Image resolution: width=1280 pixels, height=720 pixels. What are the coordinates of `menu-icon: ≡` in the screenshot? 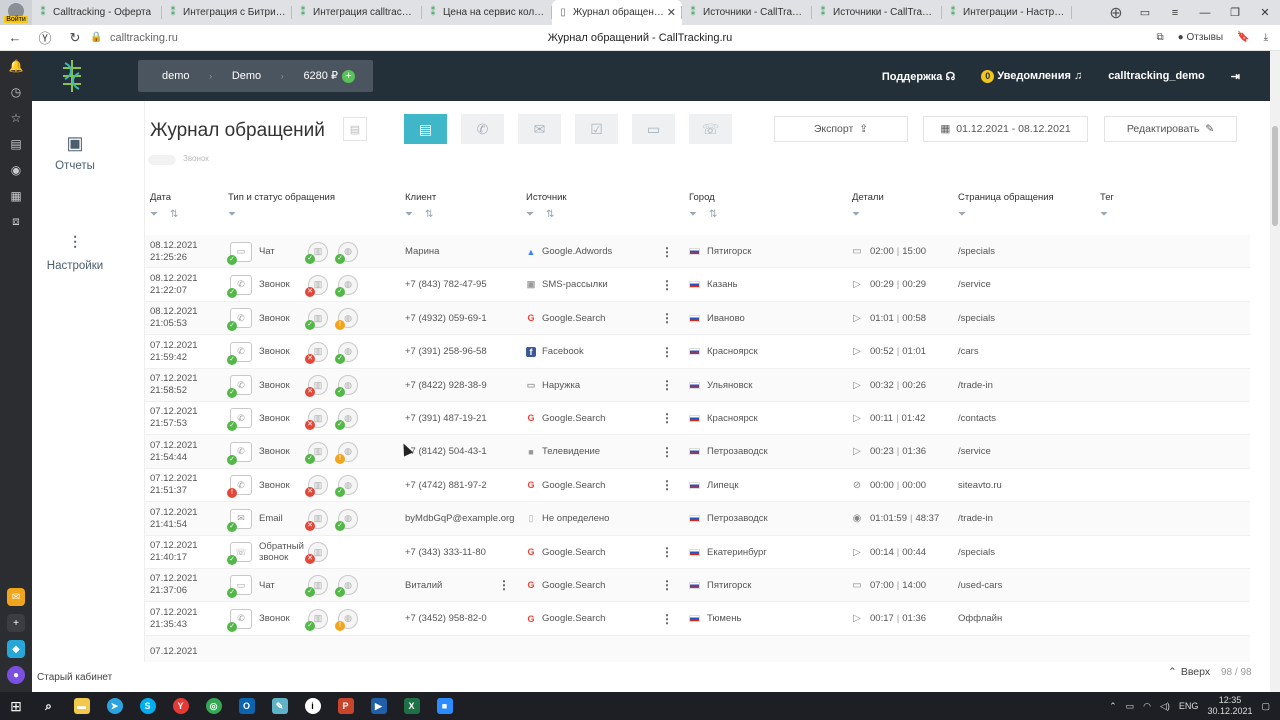 It's located at (1175, 13).